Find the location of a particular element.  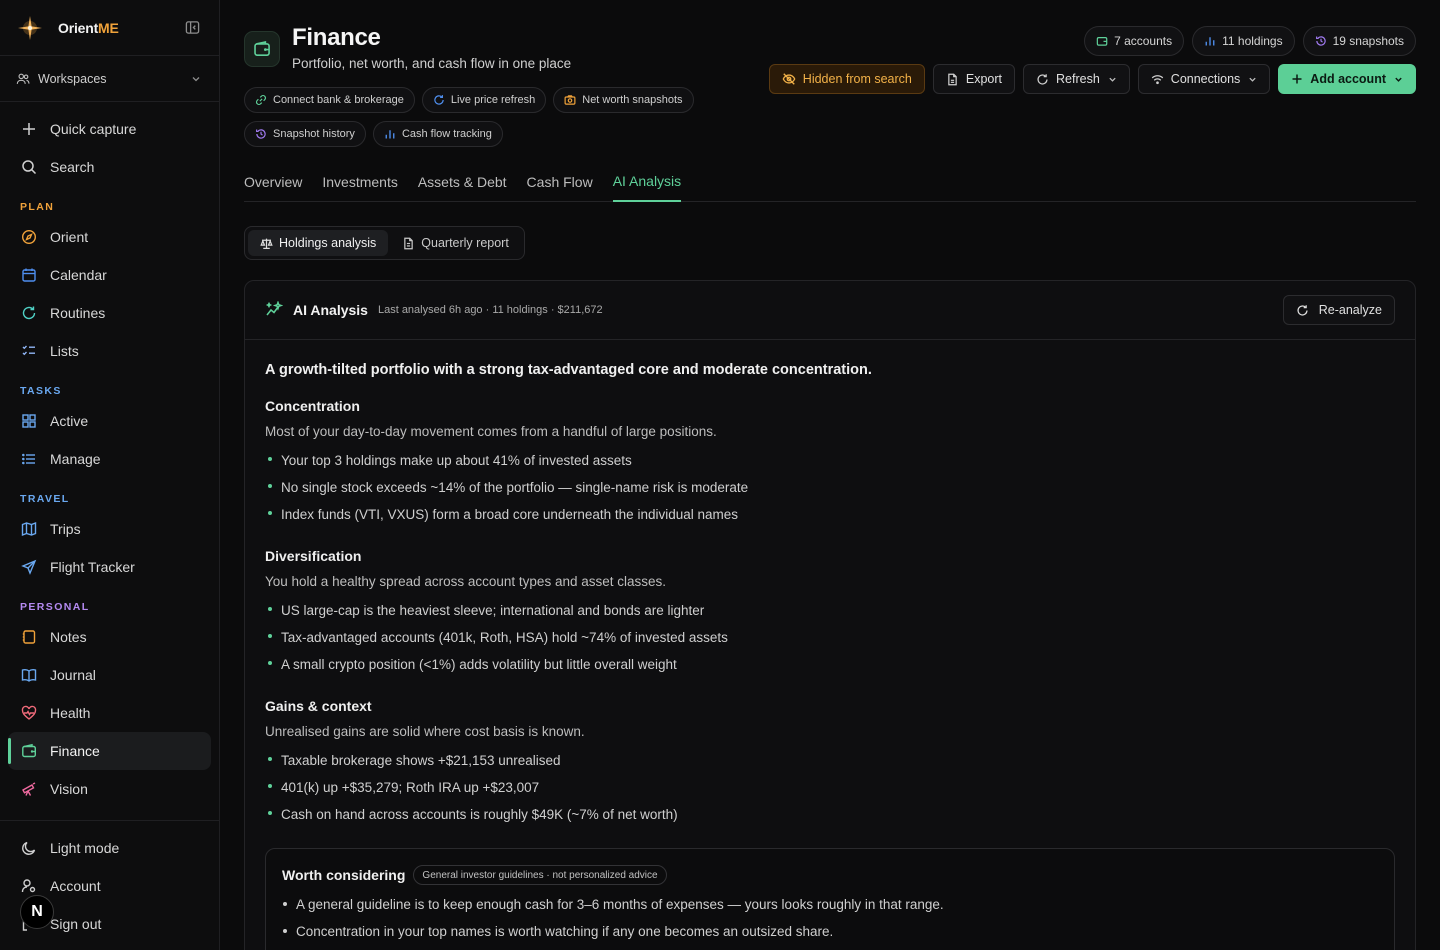

sidebar-item-trips: Trips is located at coordinates (109, 529).